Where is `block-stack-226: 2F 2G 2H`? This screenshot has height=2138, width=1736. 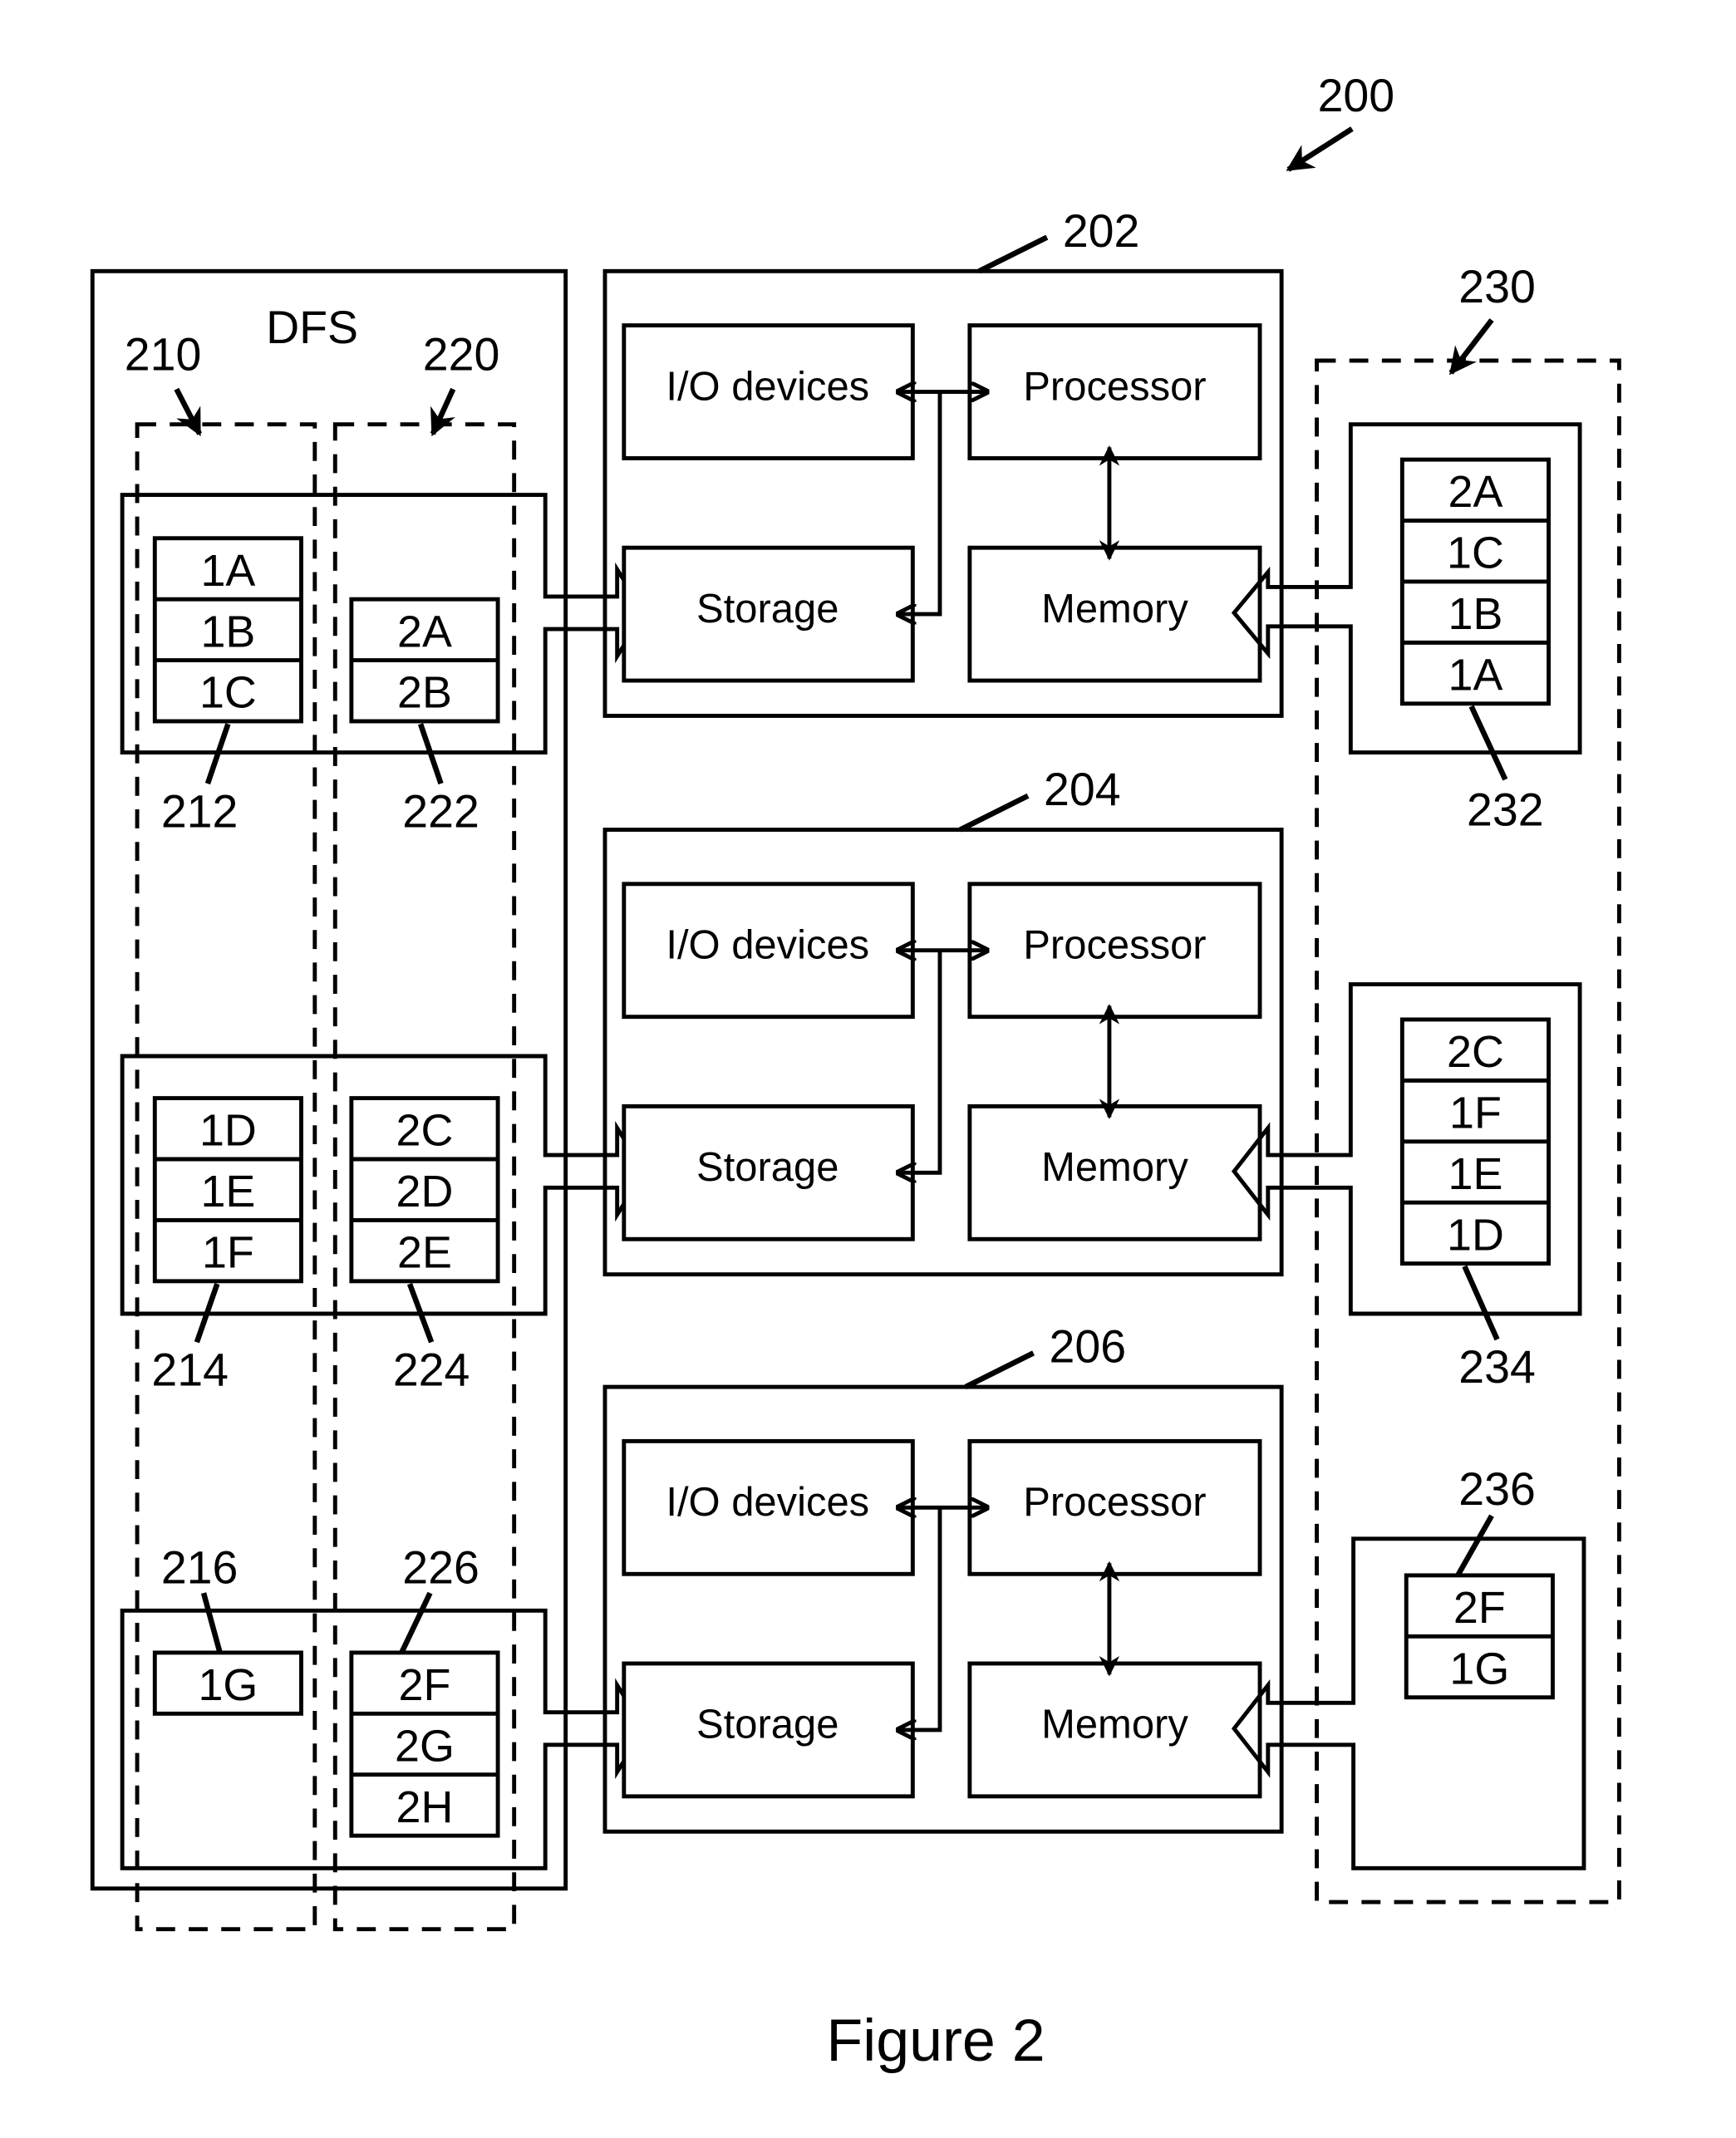
block-stack-226: 2F 2G 2H is located at coordinates (424, 1744).